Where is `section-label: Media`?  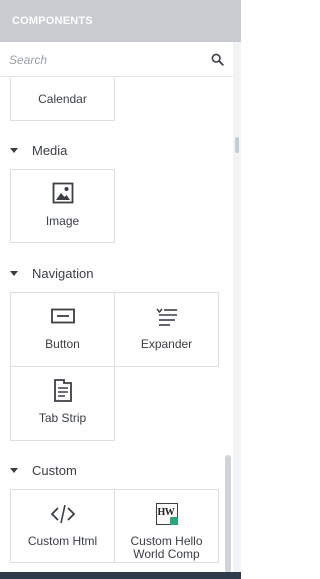
section-label: Media is located at coordinates (50, 150).